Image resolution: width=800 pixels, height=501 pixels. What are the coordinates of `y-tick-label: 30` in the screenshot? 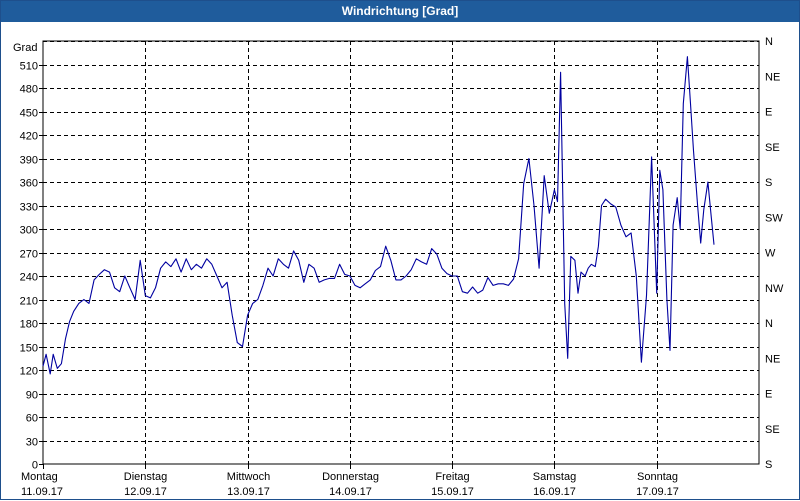 It's located at (32, 443).